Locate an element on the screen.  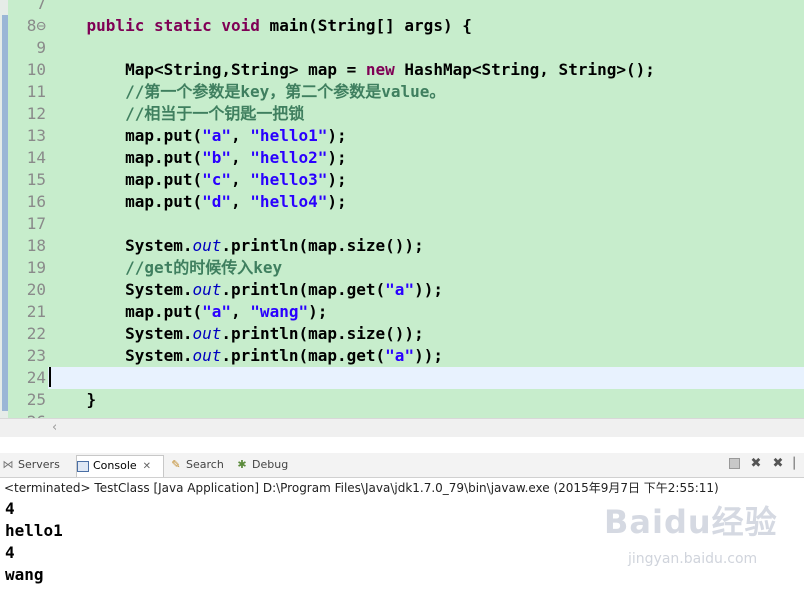
code-token: )); is located at coordinates (428, 289).